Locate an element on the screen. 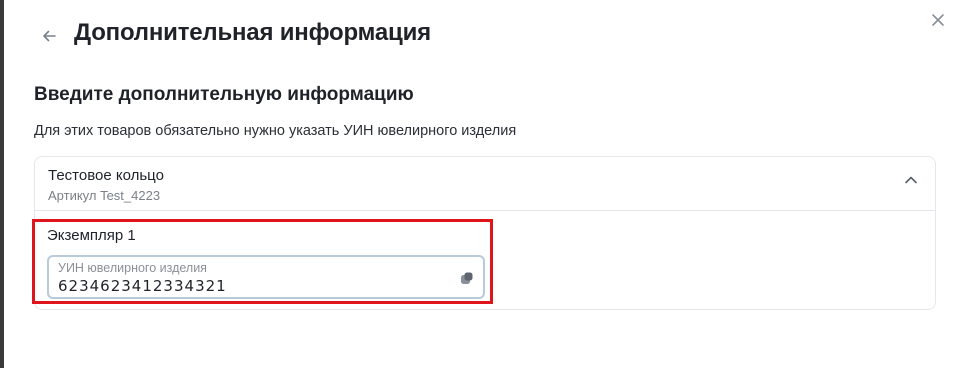 This screenshot has width=962, height=368. chevron-up-icon is located at coordinates (911, 180).